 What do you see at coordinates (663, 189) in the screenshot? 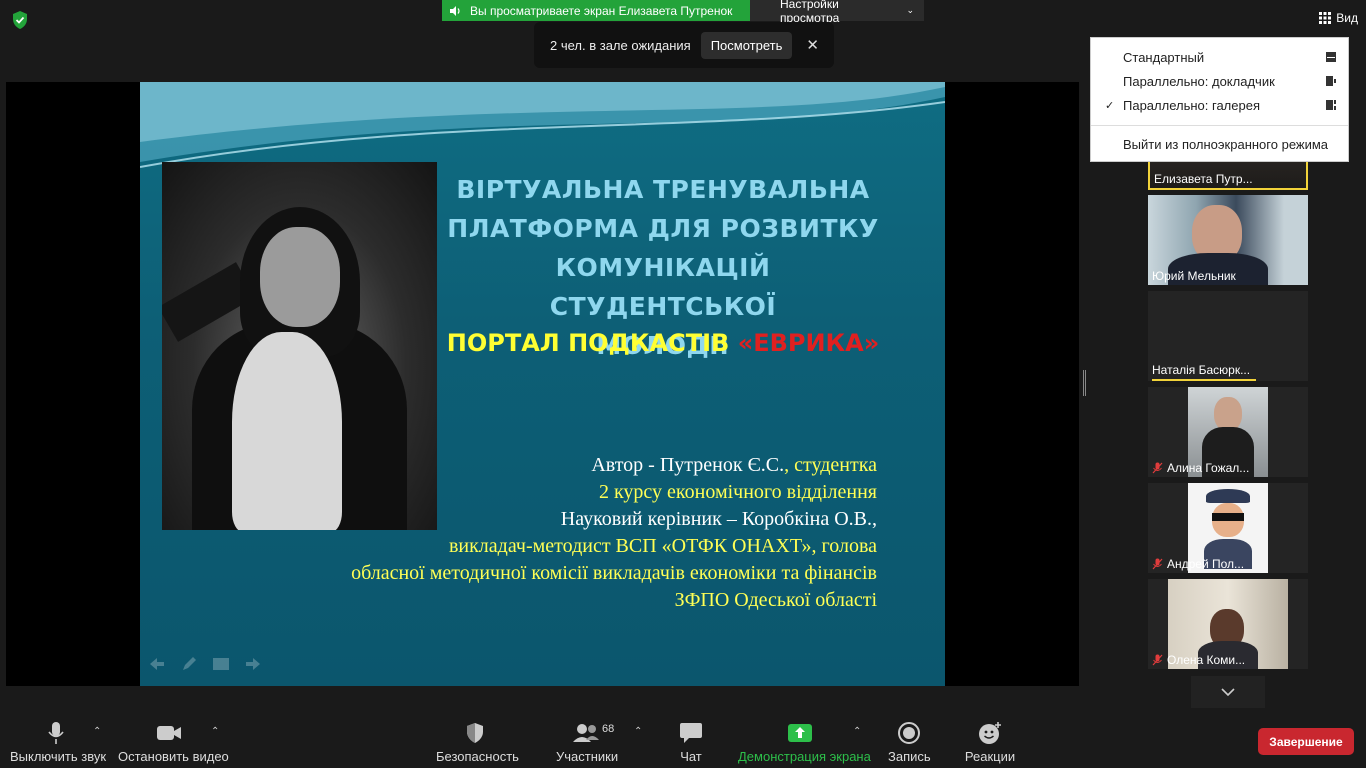
I see `title-line: ВІРТУАЛЬНА ТРЕНУВАЛЬНА` at bounding box center [663, 189].